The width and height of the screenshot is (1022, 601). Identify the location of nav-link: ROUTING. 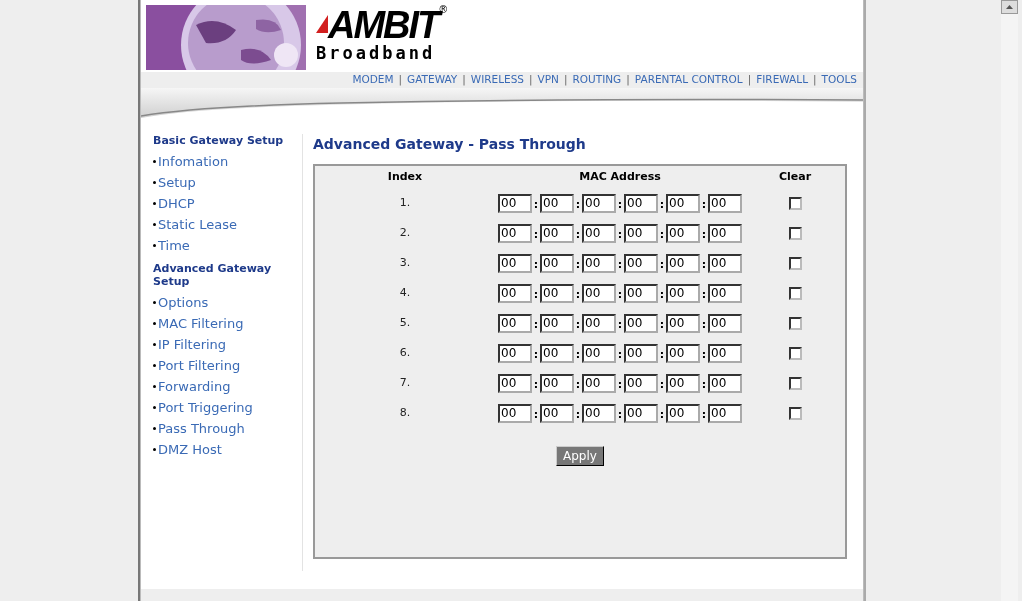
(597, 80).